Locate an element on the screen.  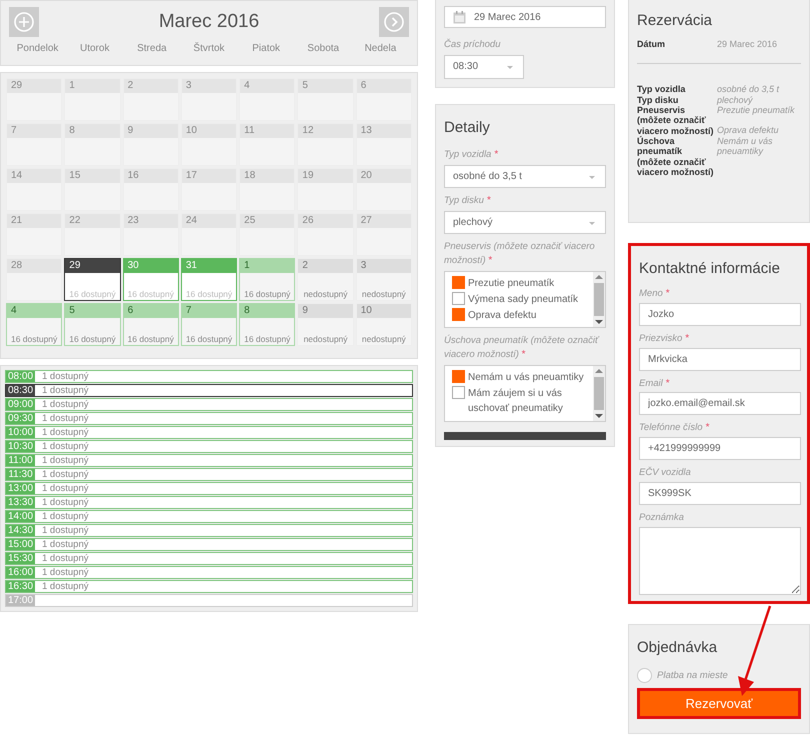
time-slot: 14:30 1 dostupný is located at coordinates (209, 530).